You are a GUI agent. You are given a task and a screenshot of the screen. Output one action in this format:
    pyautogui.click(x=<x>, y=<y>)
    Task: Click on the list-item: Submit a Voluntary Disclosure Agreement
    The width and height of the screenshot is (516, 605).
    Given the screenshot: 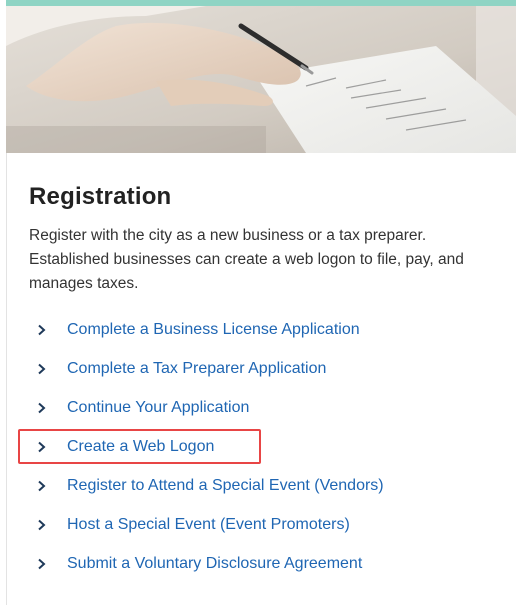 What is the action you would take?
    pyautogui.click(x=268, y=563)
    